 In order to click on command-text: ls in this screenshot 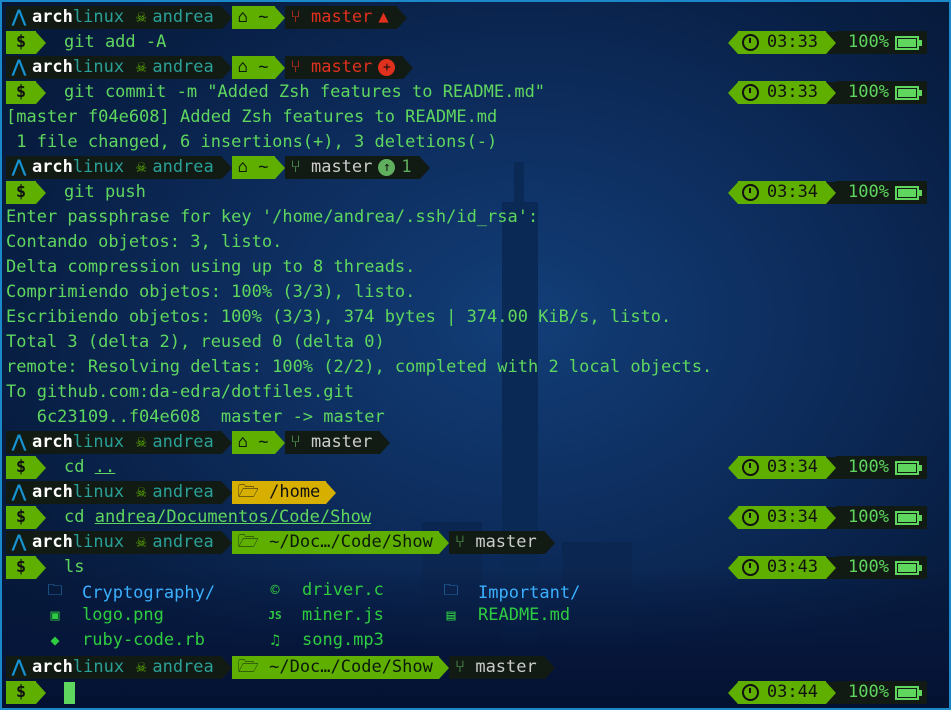, I will do `click(74, 567)`.